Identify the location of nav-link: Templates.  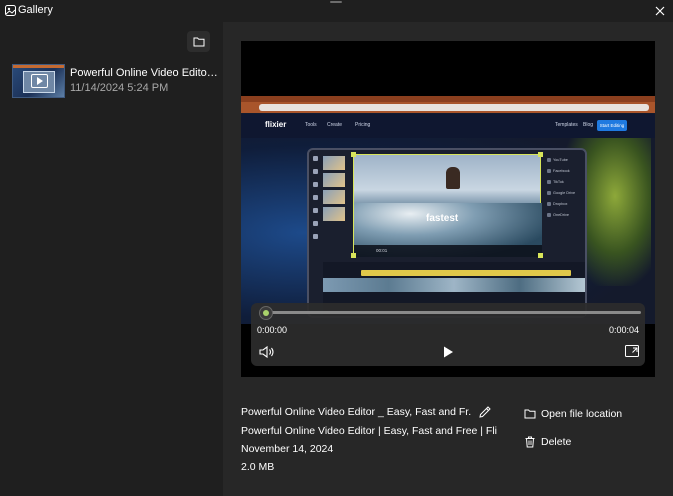
(566, 125).